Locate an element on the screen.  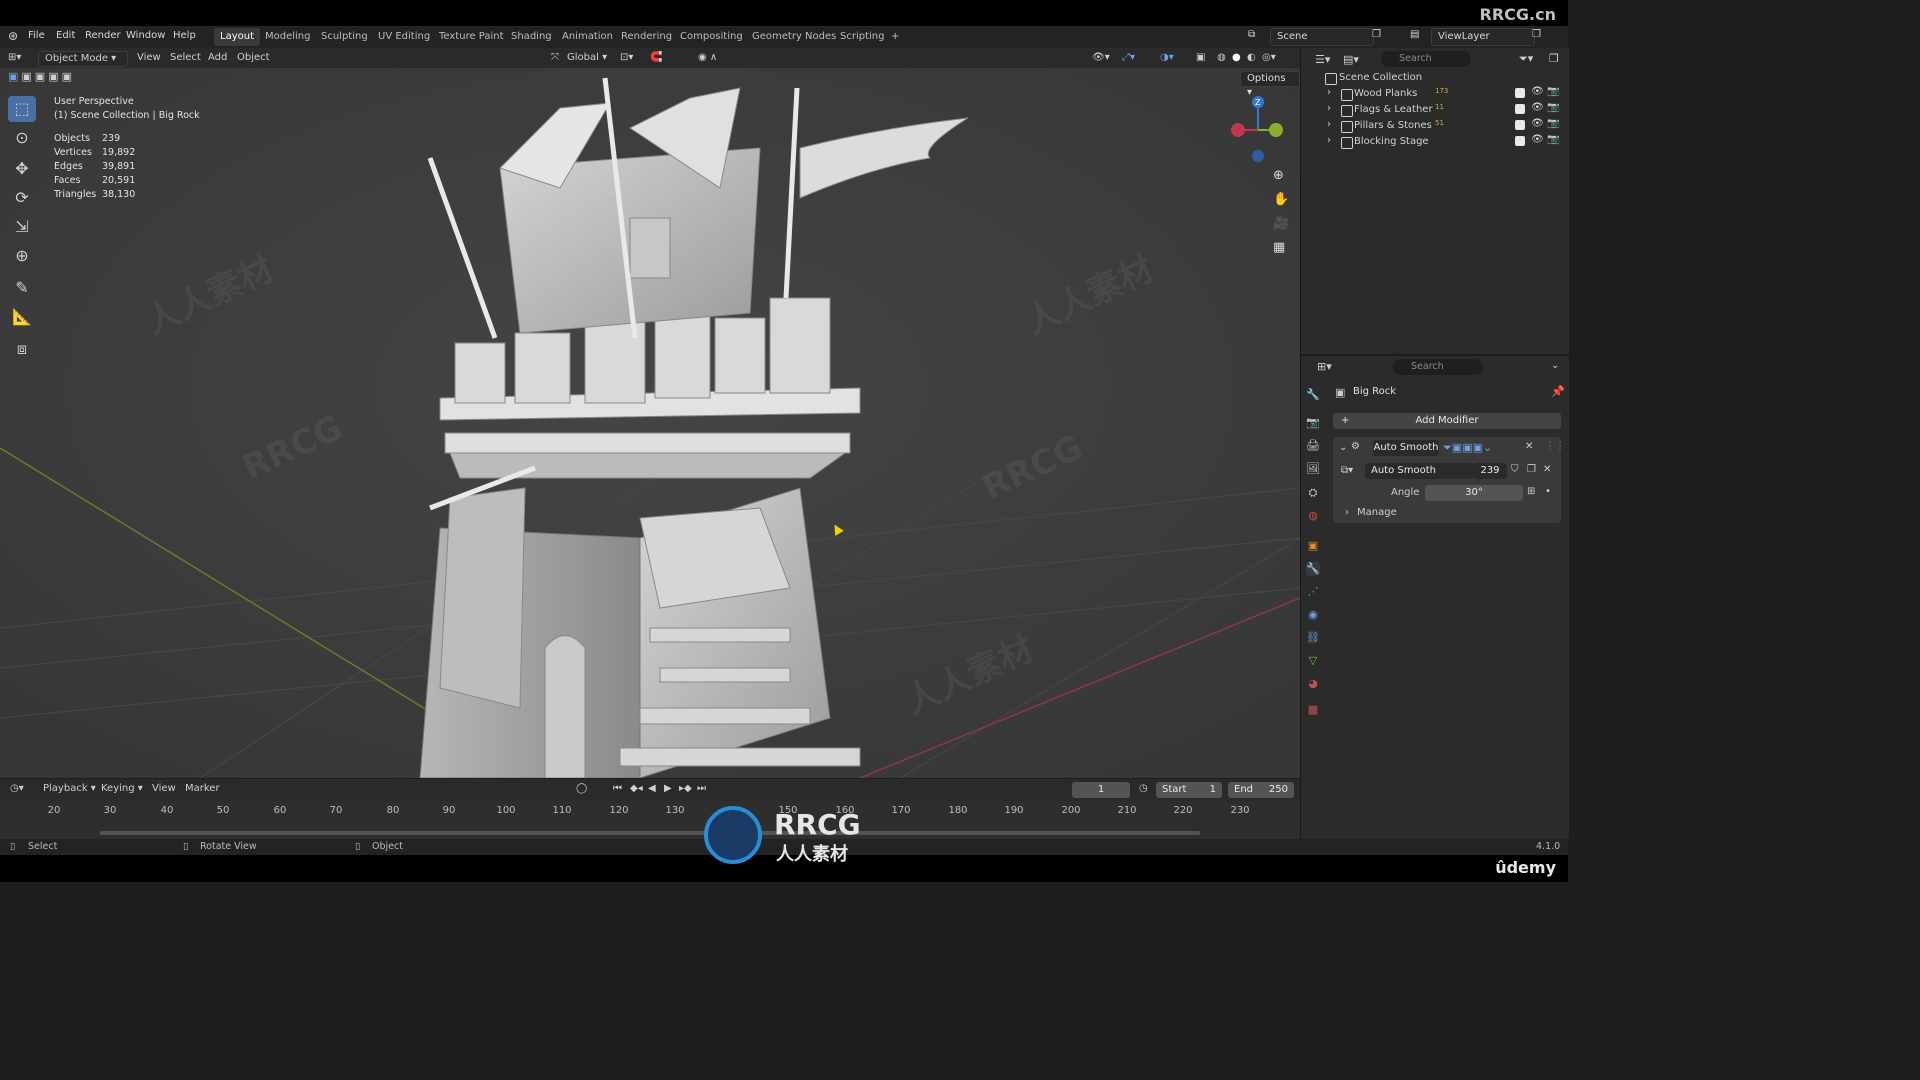
shading-material-icon: ◐ is located at coordinates (1251, 58).